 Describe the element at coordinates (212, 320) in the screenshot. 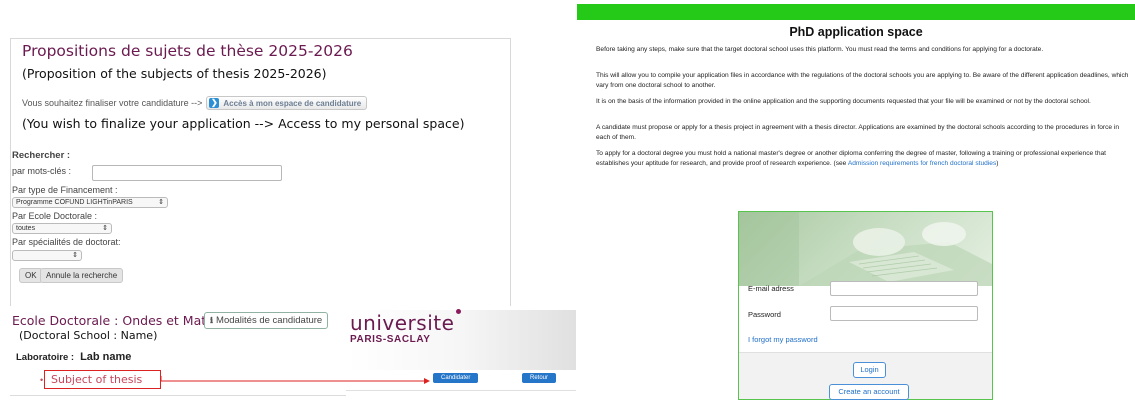

I see `info-icon: ℹ` at that location.